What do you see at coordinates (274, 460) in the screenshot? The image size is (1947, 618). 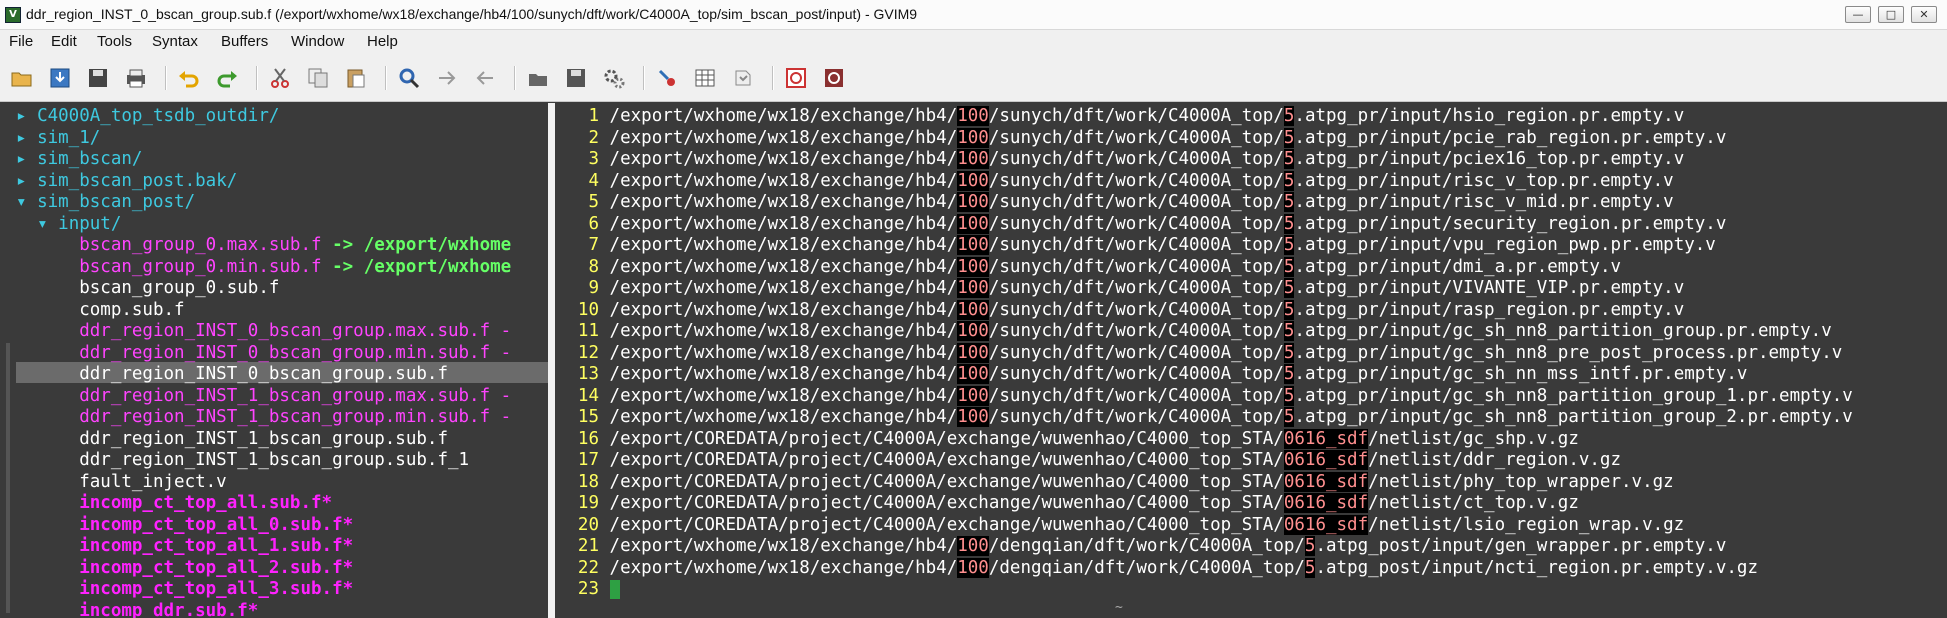 I see `tree-item-name: ddr_region_INST_1_bscan_group.sub.f_1` at bounding box center [274, 460].